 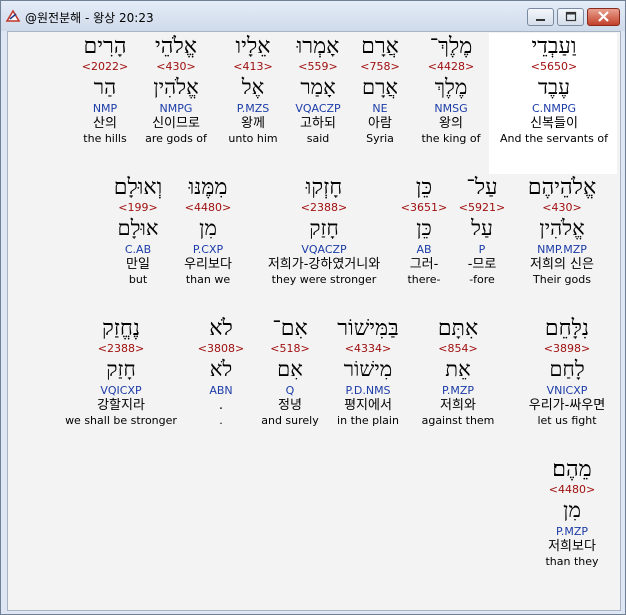 What do you see at coordinates (572, 561) in the screenshot?
I see `english-gloss: than they` at bounding box center [572, 561].